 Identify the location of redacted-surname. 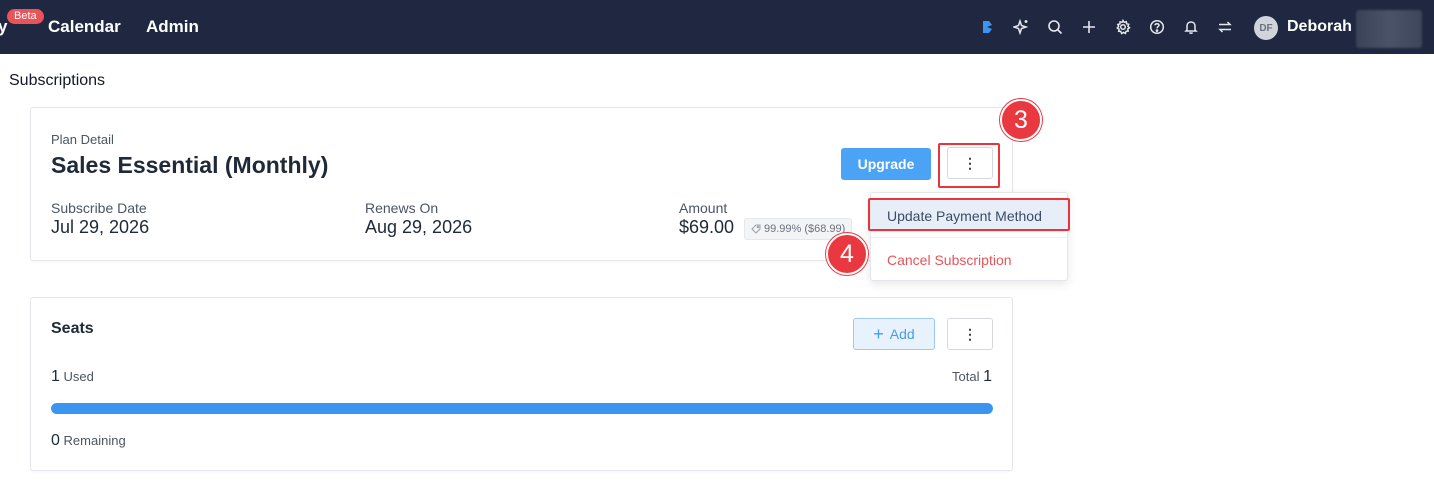
(1389, 29).